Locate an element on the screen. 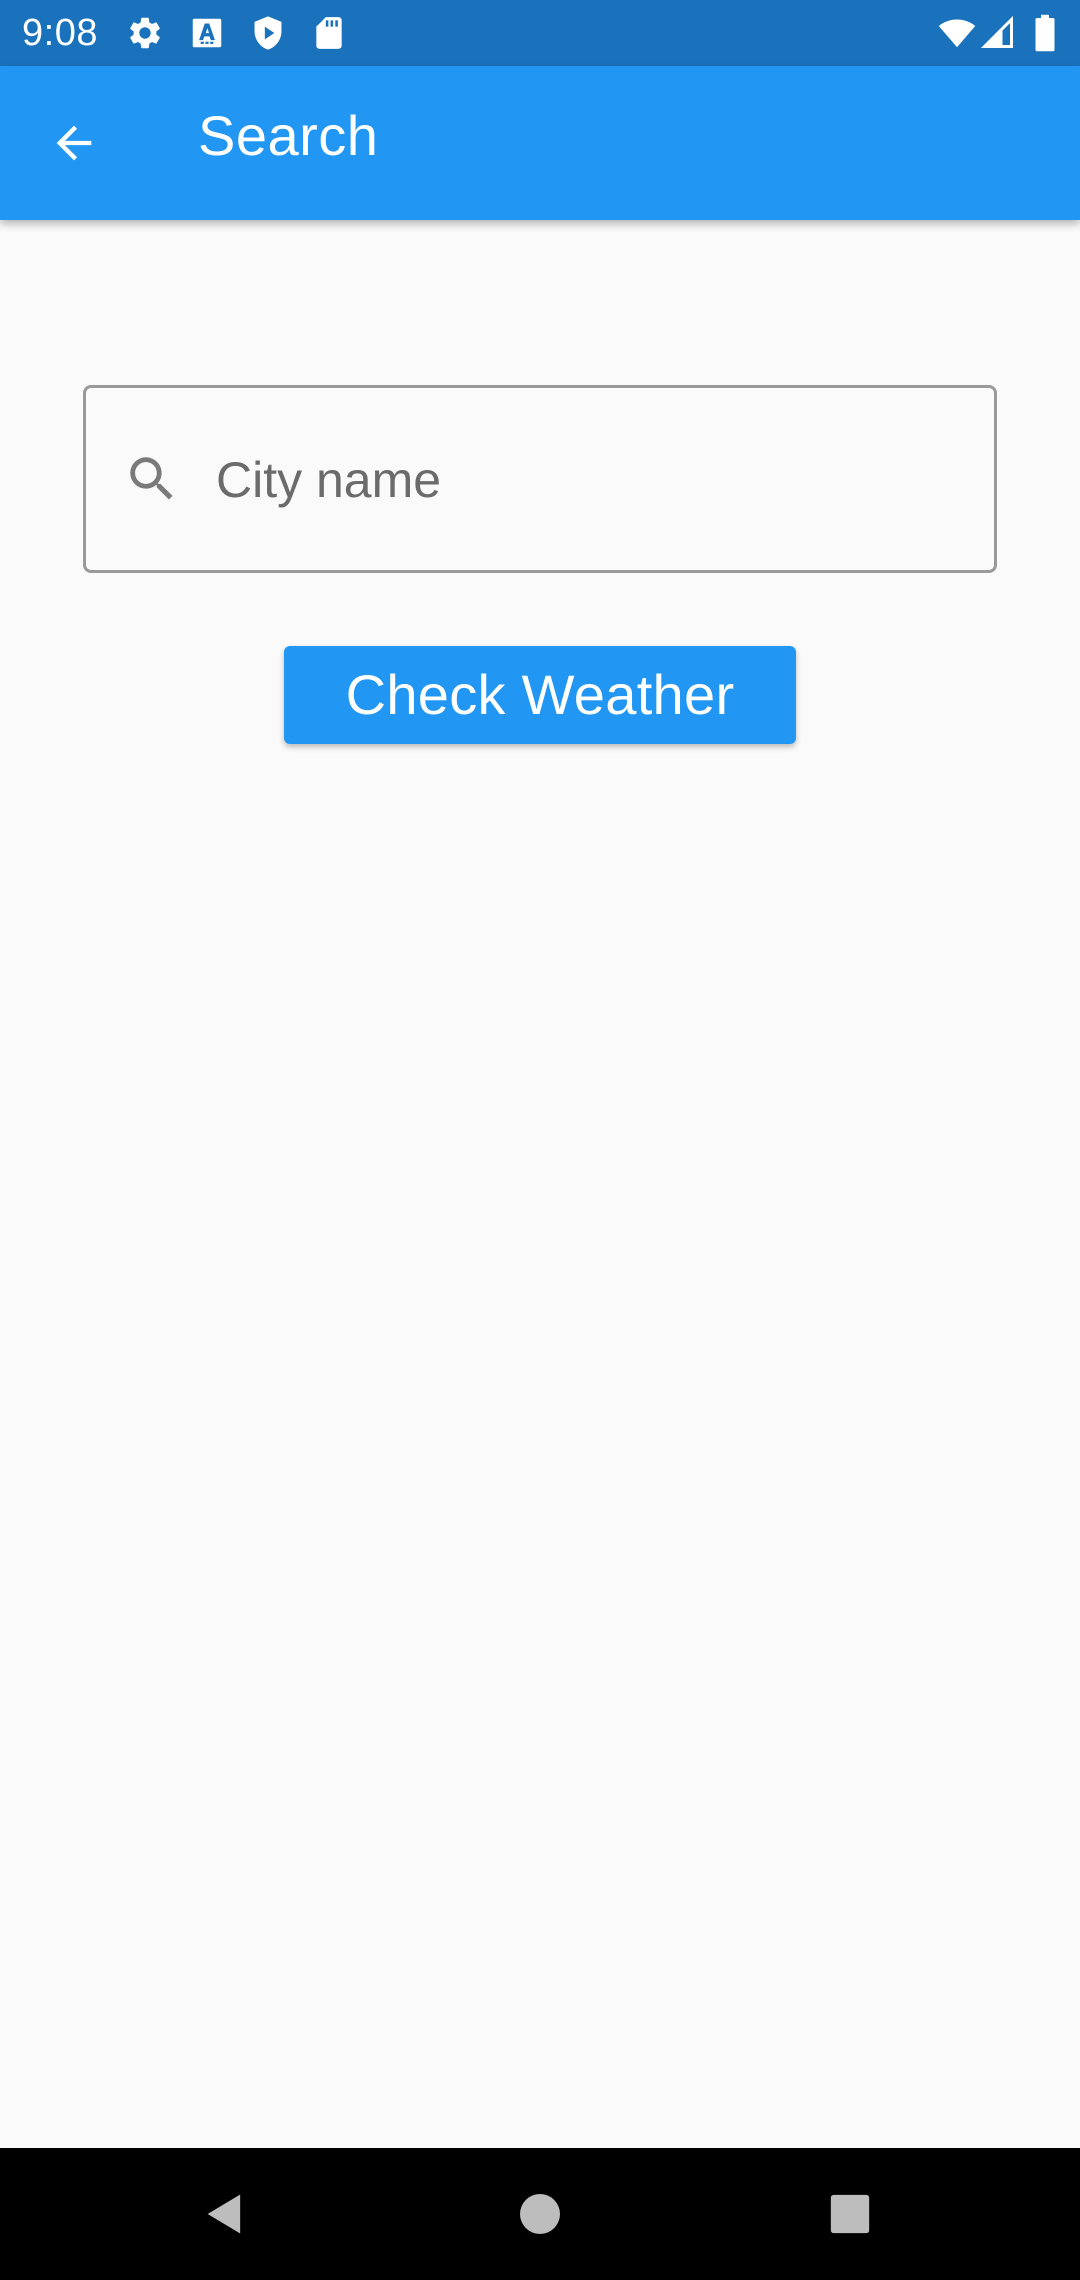  status-bar: 9:08 is located at coordinates (540, 33).